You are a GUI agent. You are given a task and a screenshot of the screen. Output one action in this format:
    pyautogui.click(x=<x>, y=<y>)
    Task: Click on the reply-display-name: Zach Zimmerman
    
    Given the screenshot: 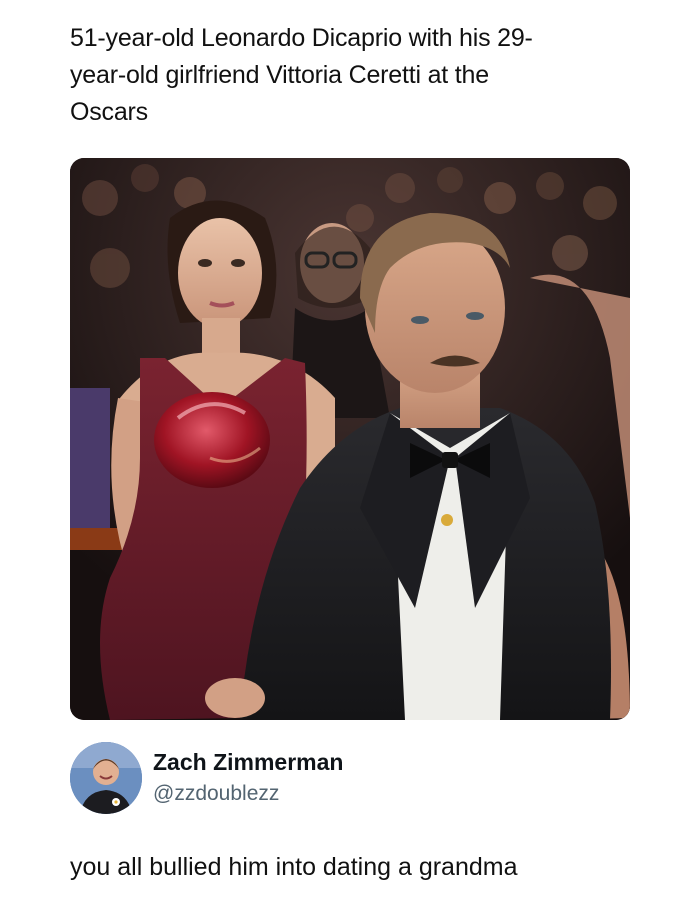 What is the action you would take?
    pyautogui.click(x=248, y=762)
    